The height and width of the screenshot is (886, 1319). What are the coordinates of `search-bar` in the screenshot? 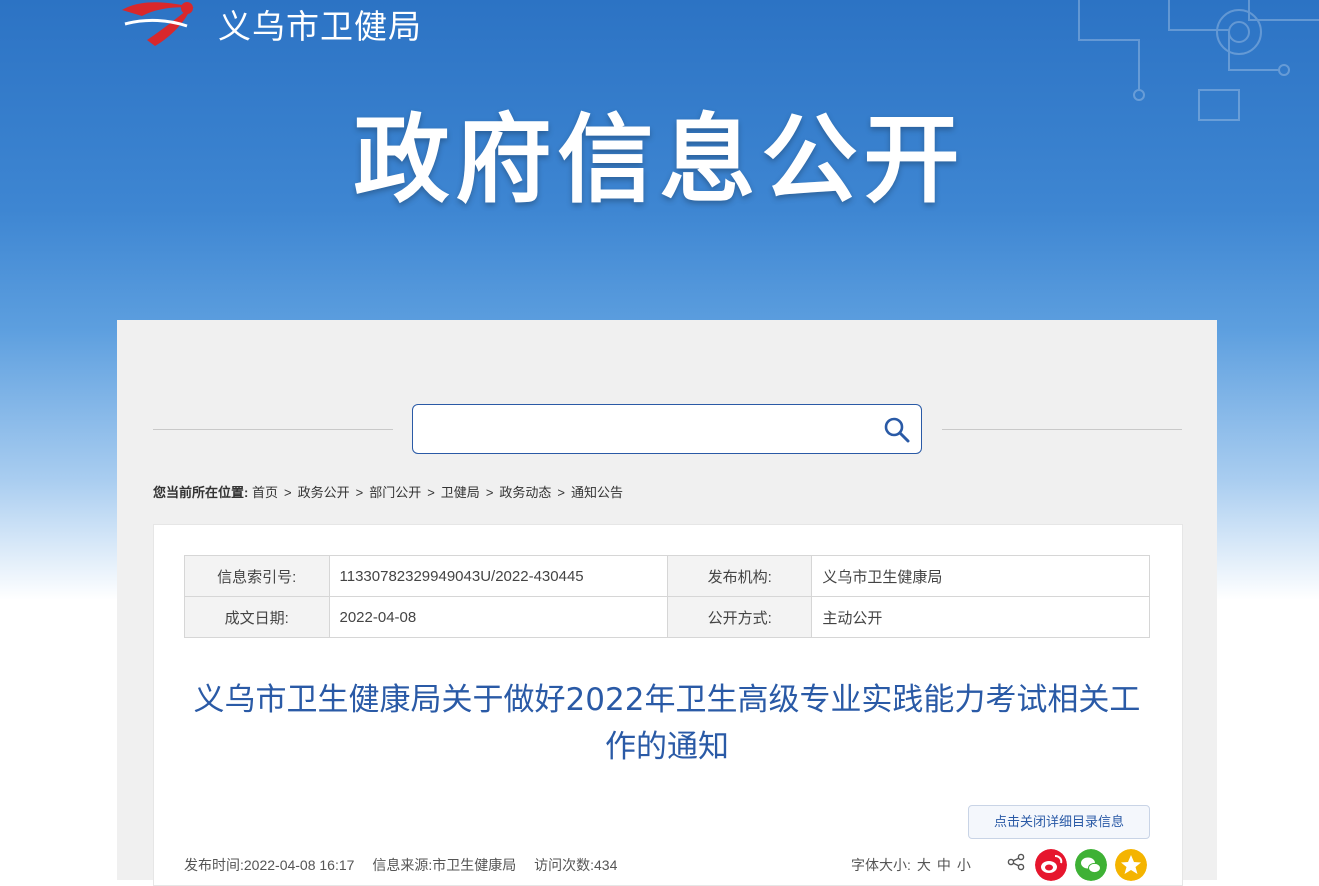 It's located at (667, 429).